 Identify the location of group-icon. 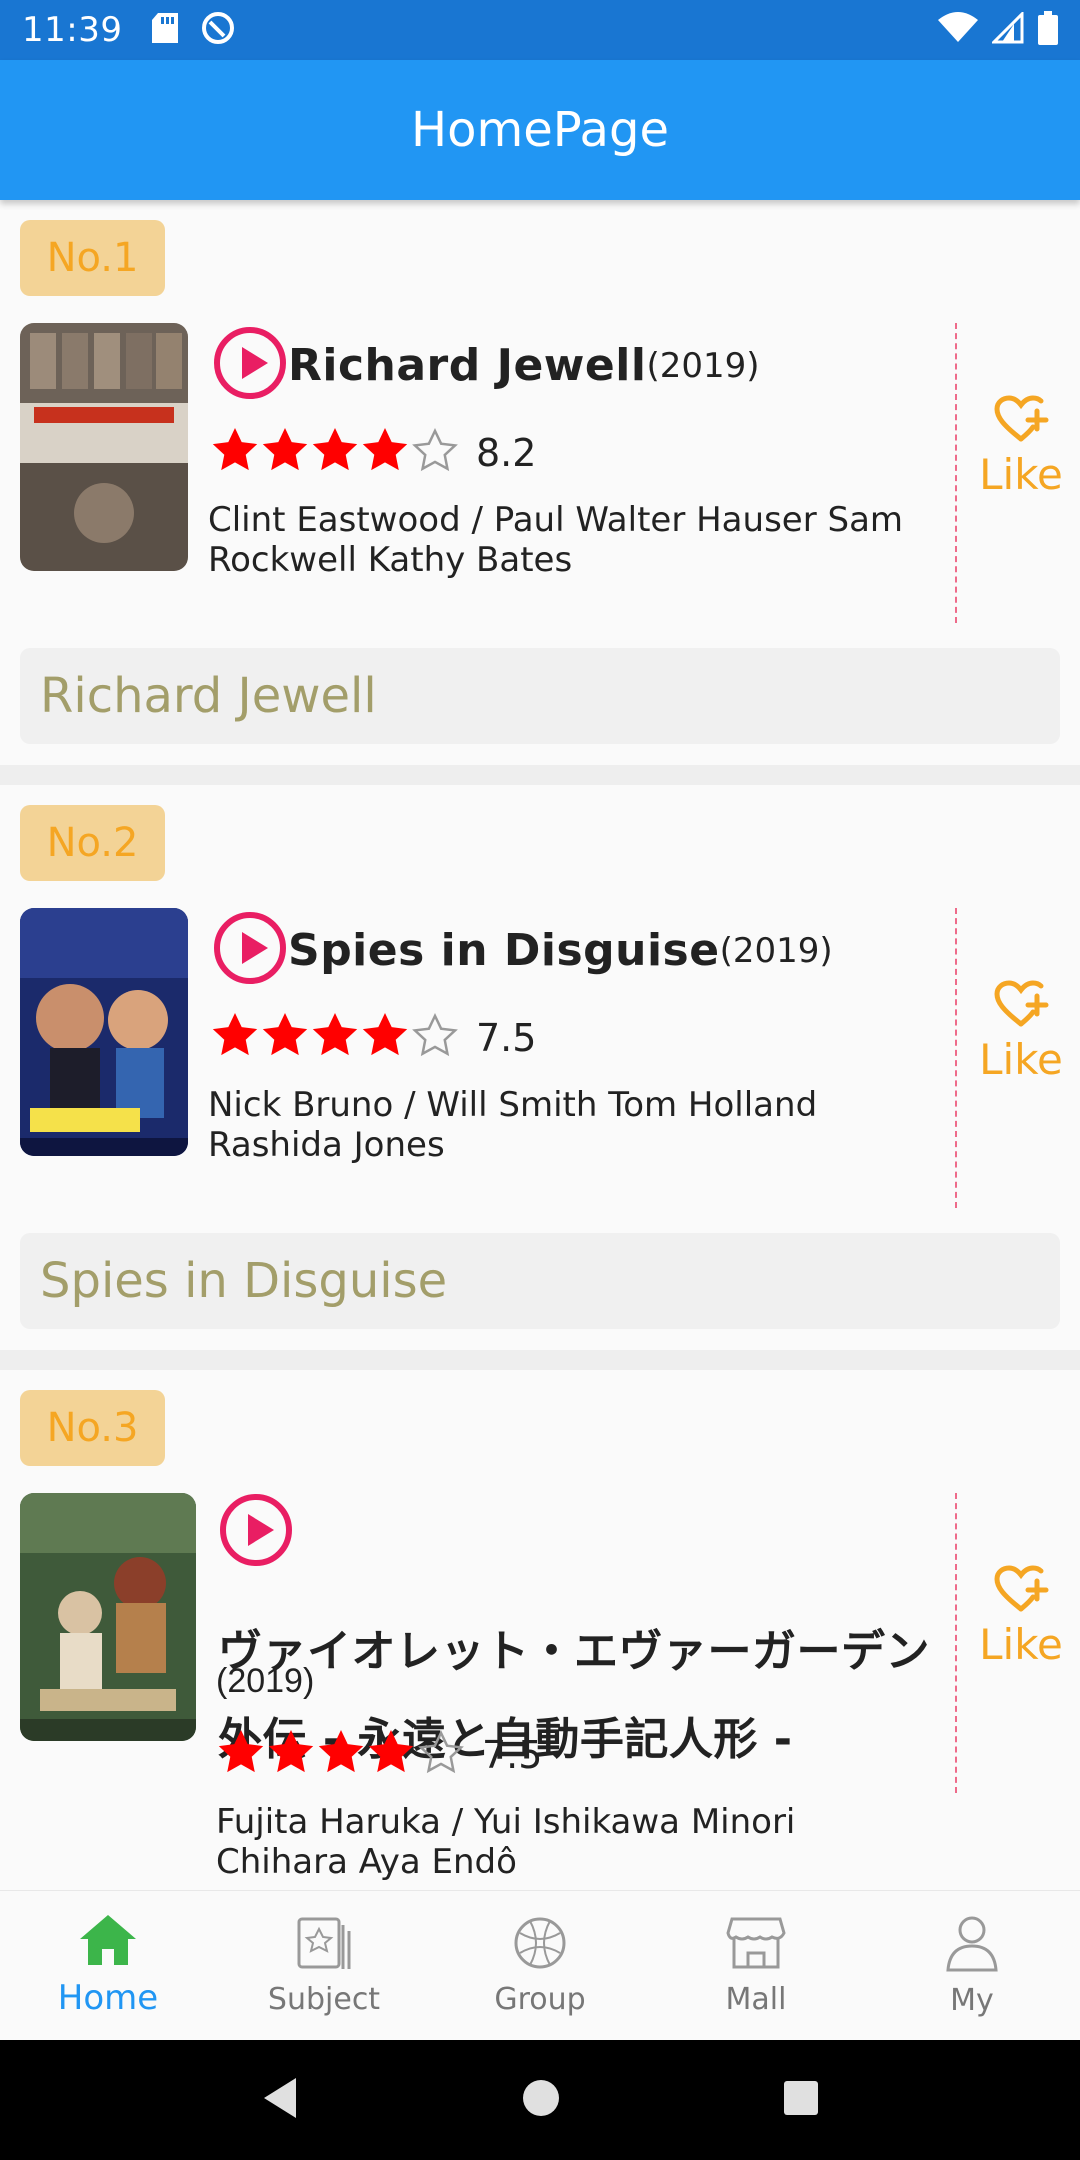
(540, 1945).